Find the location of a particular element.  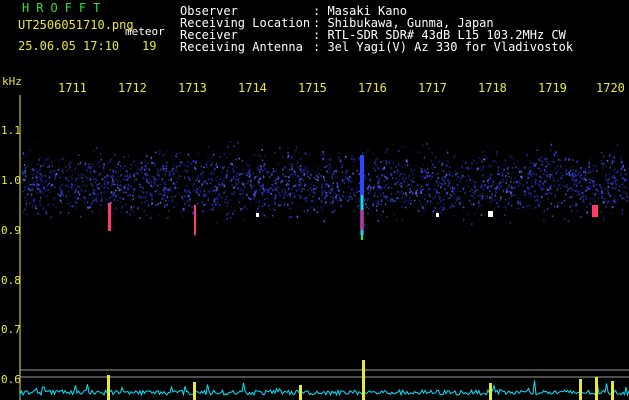

frequency-unit-label: kHz is located at coordinates (12, 81).